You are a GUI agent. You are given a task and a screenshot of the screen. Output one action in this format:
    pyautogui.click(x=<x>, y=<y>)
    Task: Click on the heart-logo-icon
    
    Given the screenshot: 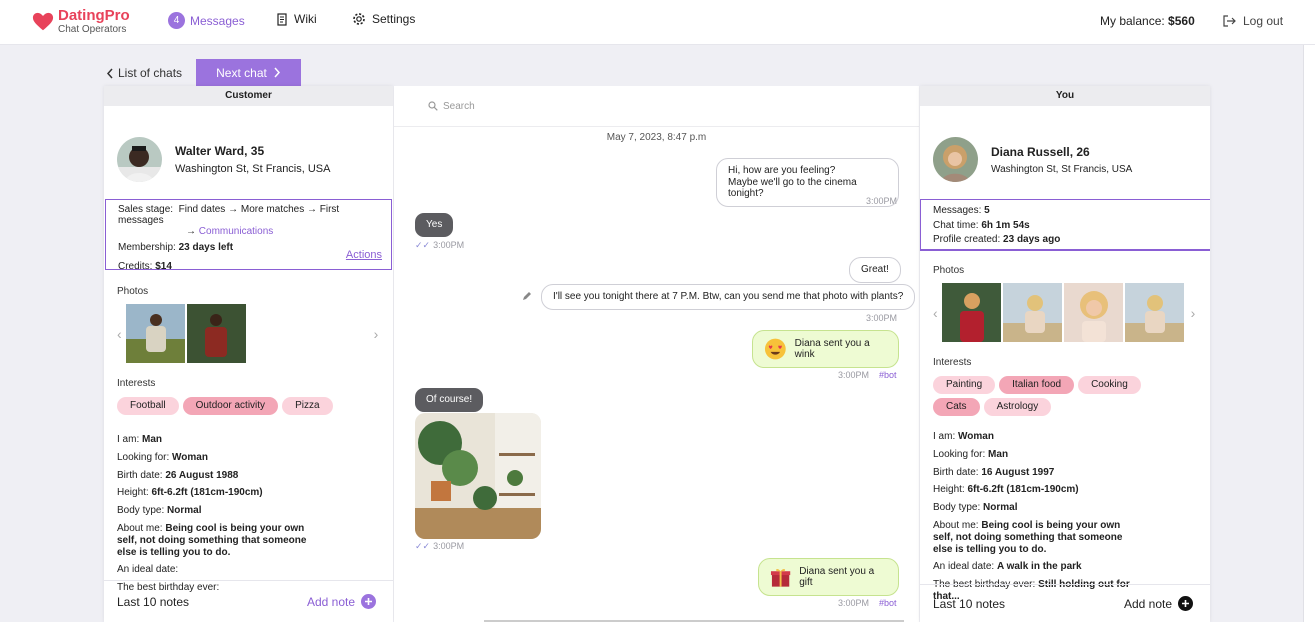 What is the action you would take?
    pyautogui.click(x=43, y=21)
    